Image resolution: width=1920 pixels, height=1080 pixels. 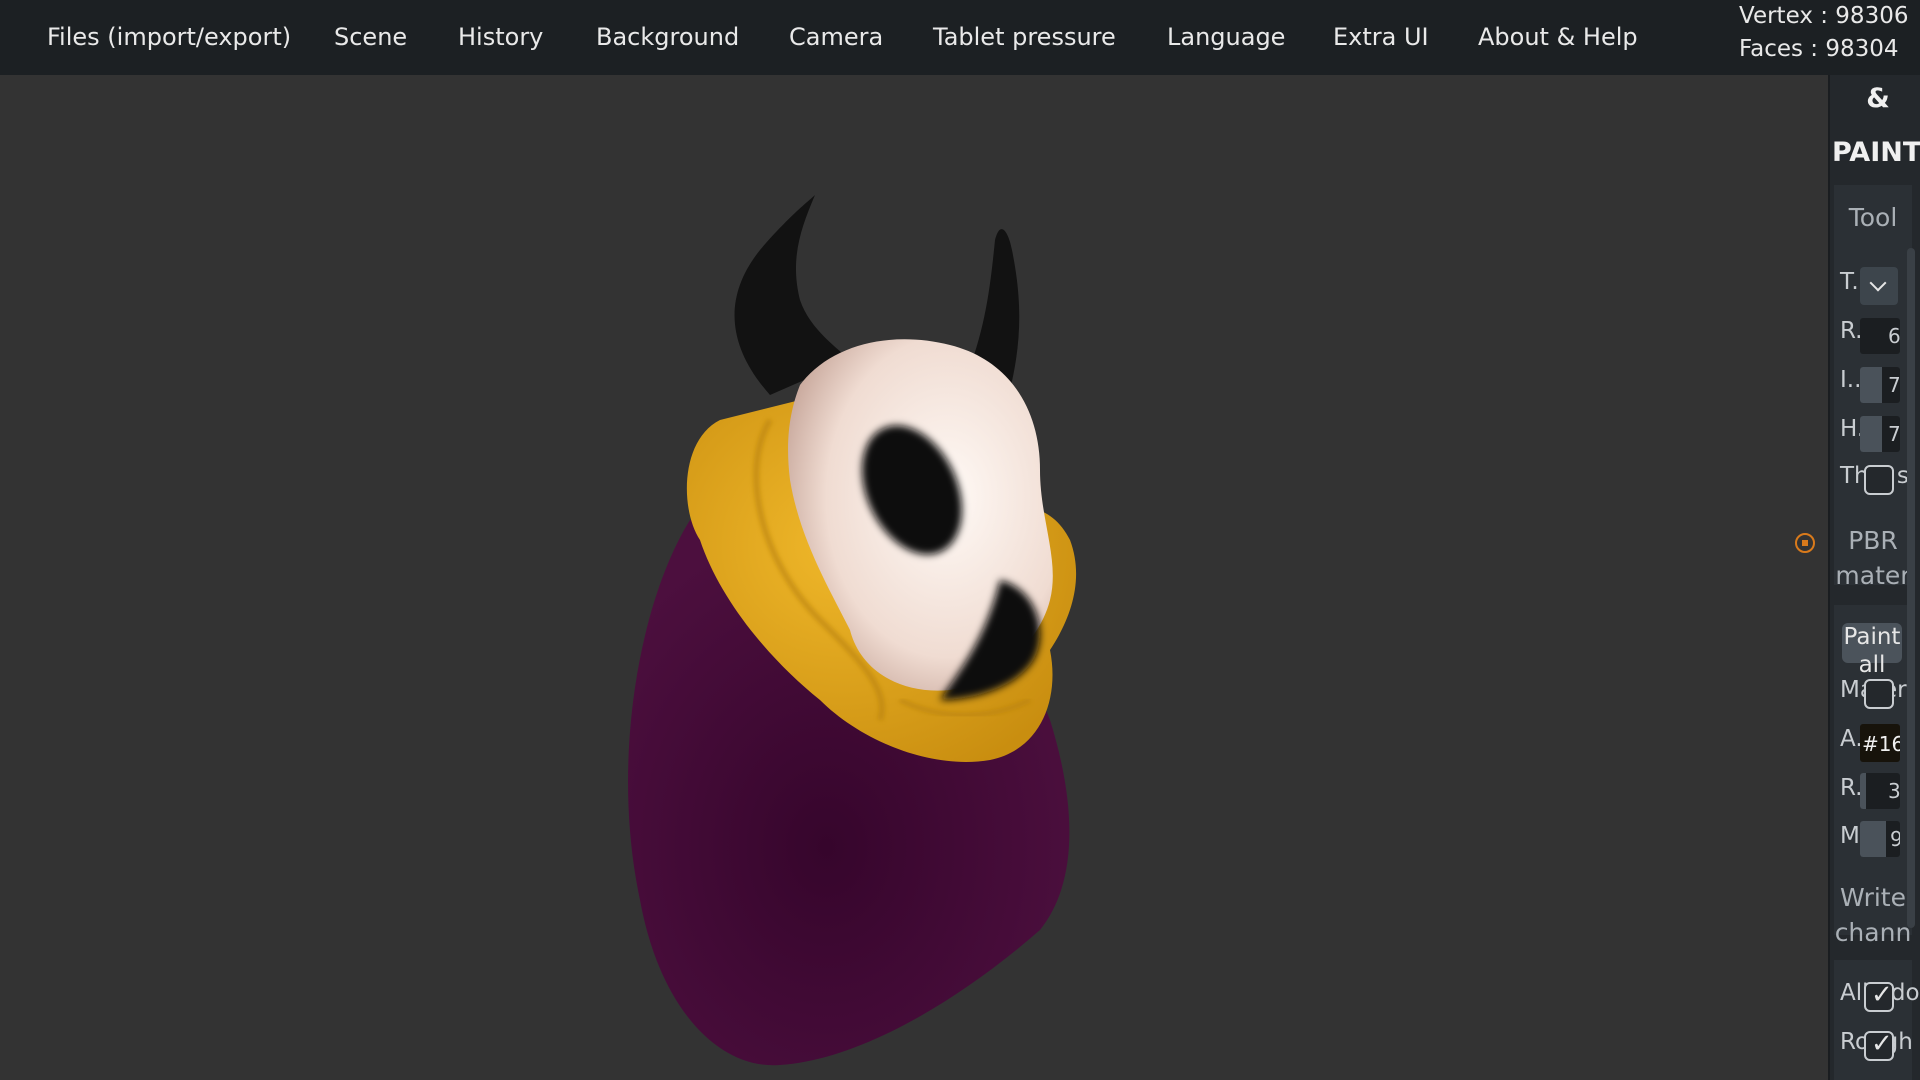 I want to click on tool-type-dropdown, so click(x=1879, y=286).